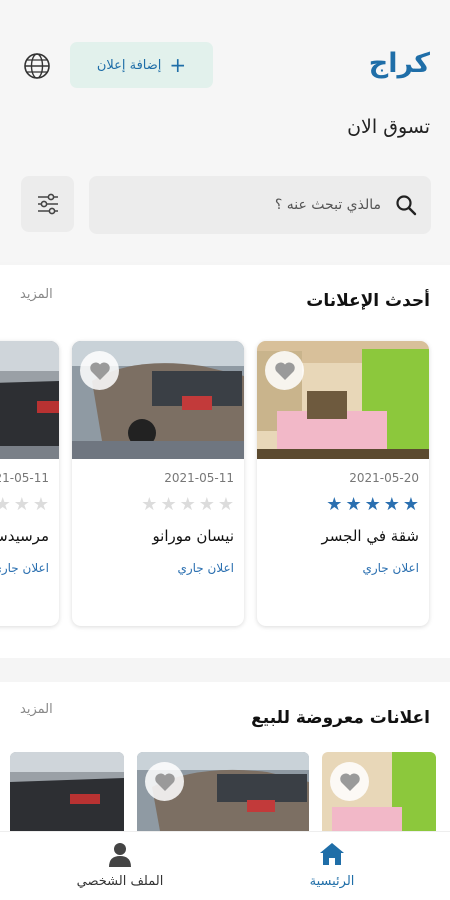 This screenshot has width=450, height=900. I want to click on ad-card: 2021-05-11 ★ ★ ★ ★ ★ مرسيدس اعلان جاري, so click(29, 483).